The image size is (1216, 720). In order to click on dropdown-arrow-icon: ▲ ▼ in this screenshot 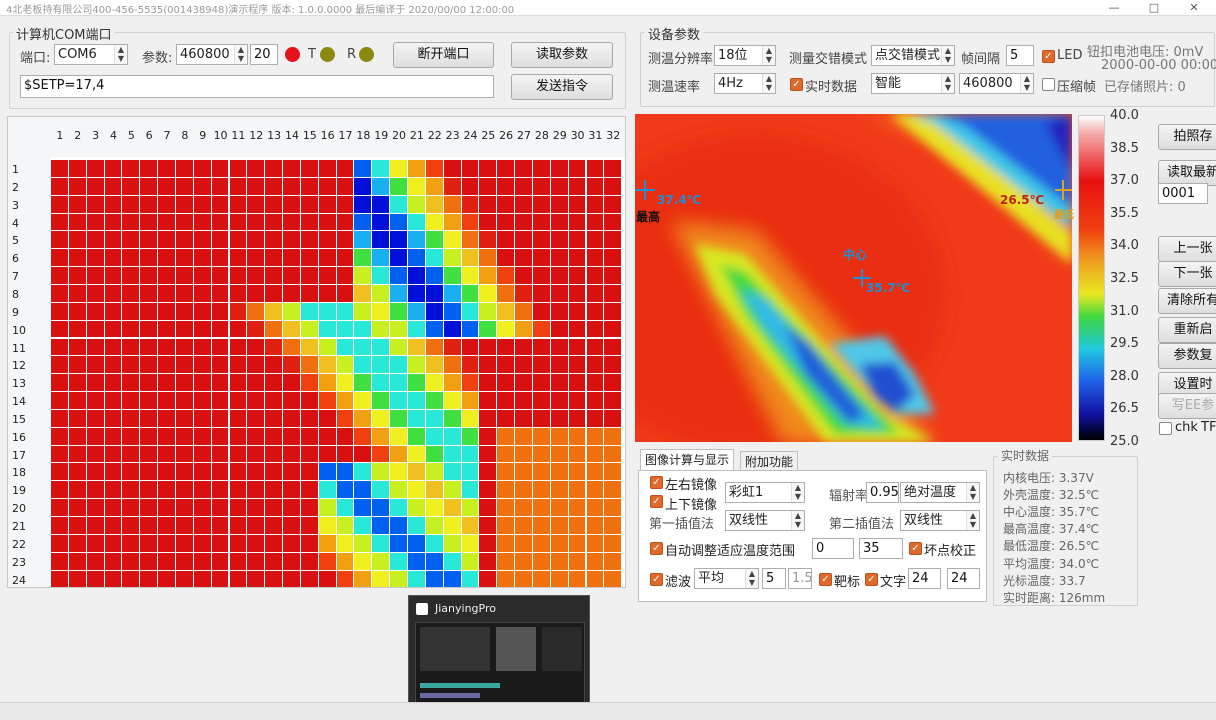, I will do `click(797, 492)`.